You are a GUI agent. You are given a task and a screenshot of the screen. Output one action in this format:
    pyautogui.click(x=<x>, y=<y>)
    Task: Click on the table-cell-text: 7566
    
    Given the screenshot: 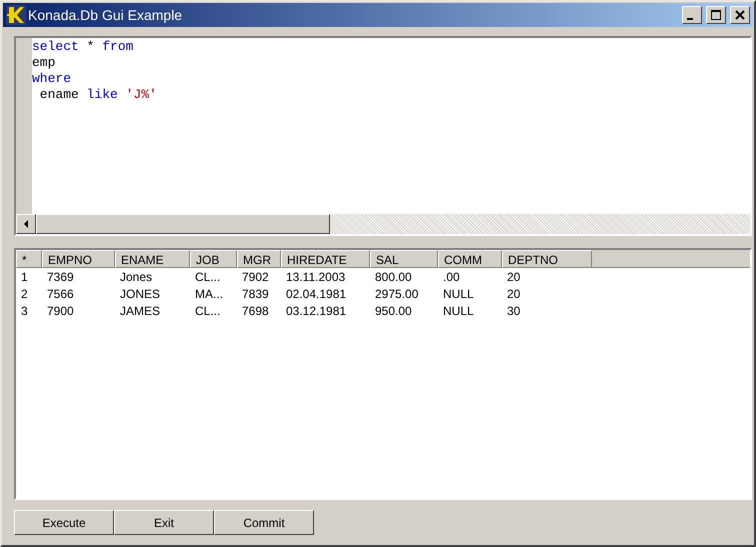 What is the action you would take?
    pyautogui.click(x=60, y=294)
    